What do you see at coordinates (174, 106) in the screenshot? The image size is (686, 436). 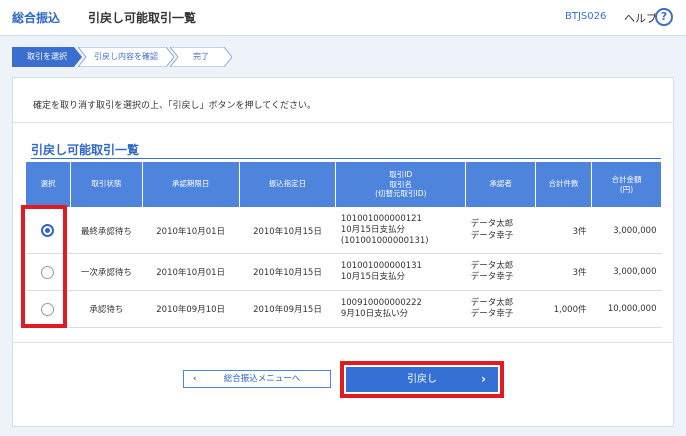 I see `instruction-text: 確定を取り消す取引を選択の上、「引戻し」ボタンを押してください。` at bounding box center [174, 106].